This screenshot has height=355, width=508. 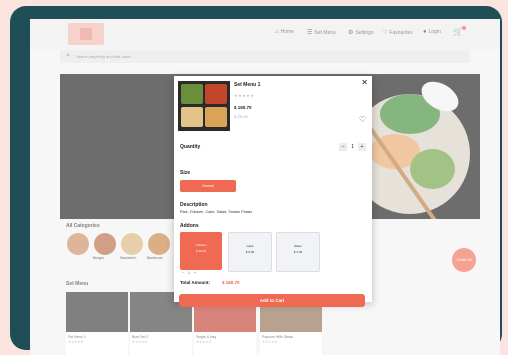 What do you see at coordinates (195, 273) in the screenshot?
I see `addon-plus-button: +` at bounding box center [195, 273].